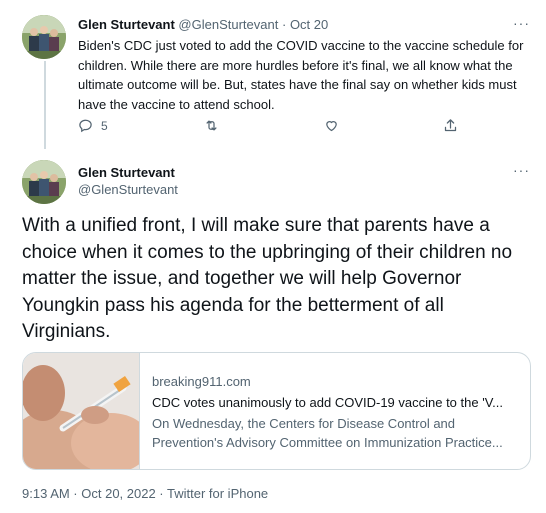 The image size is (546, 513). I want to click on tweet-date: Oct 20, so click(309, 24).